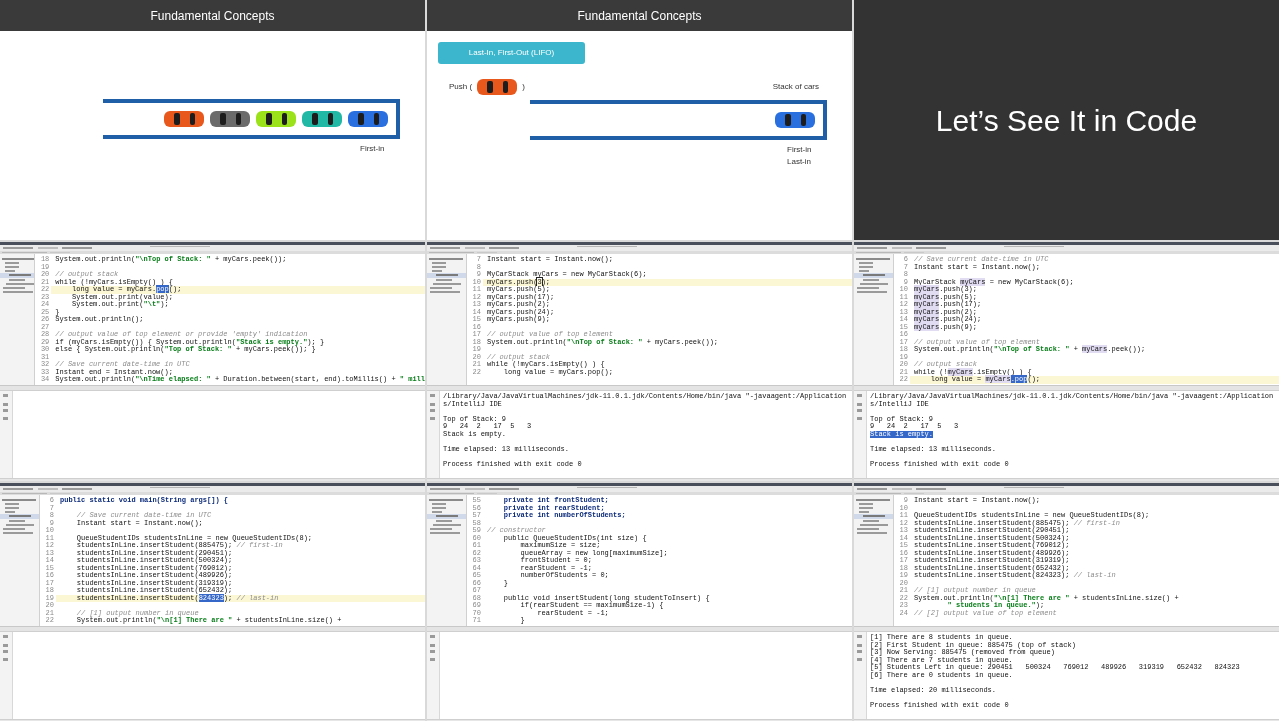  What do you see at coordinates (1066, 120) in the screenshot?
I see `slide-heading: Let’s See It in Code` at bounding box center [1066, 120].